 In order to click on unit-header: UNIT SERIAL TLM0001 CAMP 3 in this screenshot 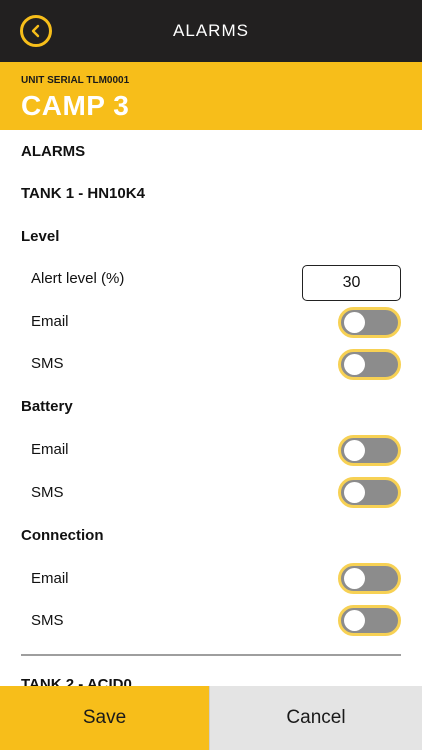, I will do `click(211, 96)`.